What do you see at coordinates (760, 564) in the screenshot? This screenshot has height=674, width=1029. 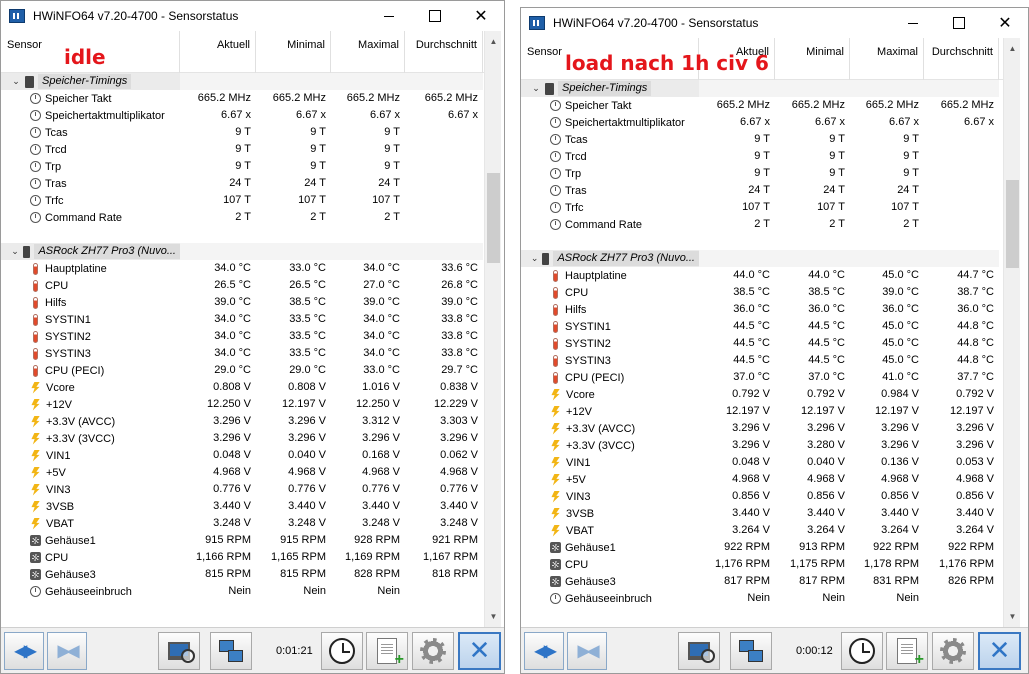 I see `sensor-row: CPU 1,176 RPM 1,175 RPM 1,178 RPM 1,176 RPM` at bounding box center [760, 564].